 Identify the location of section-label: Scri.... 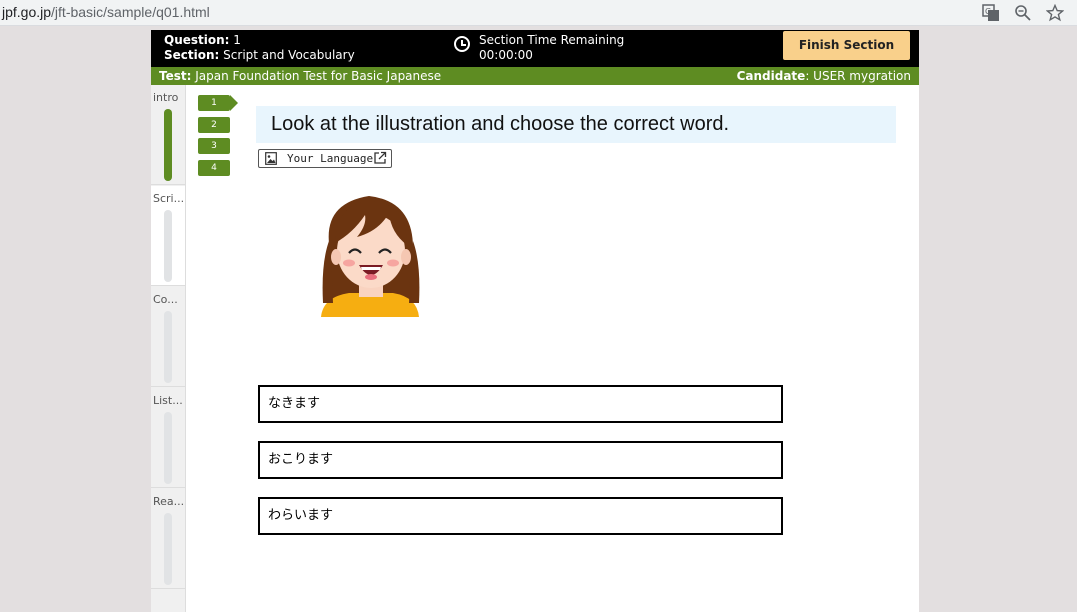
(169, 198).